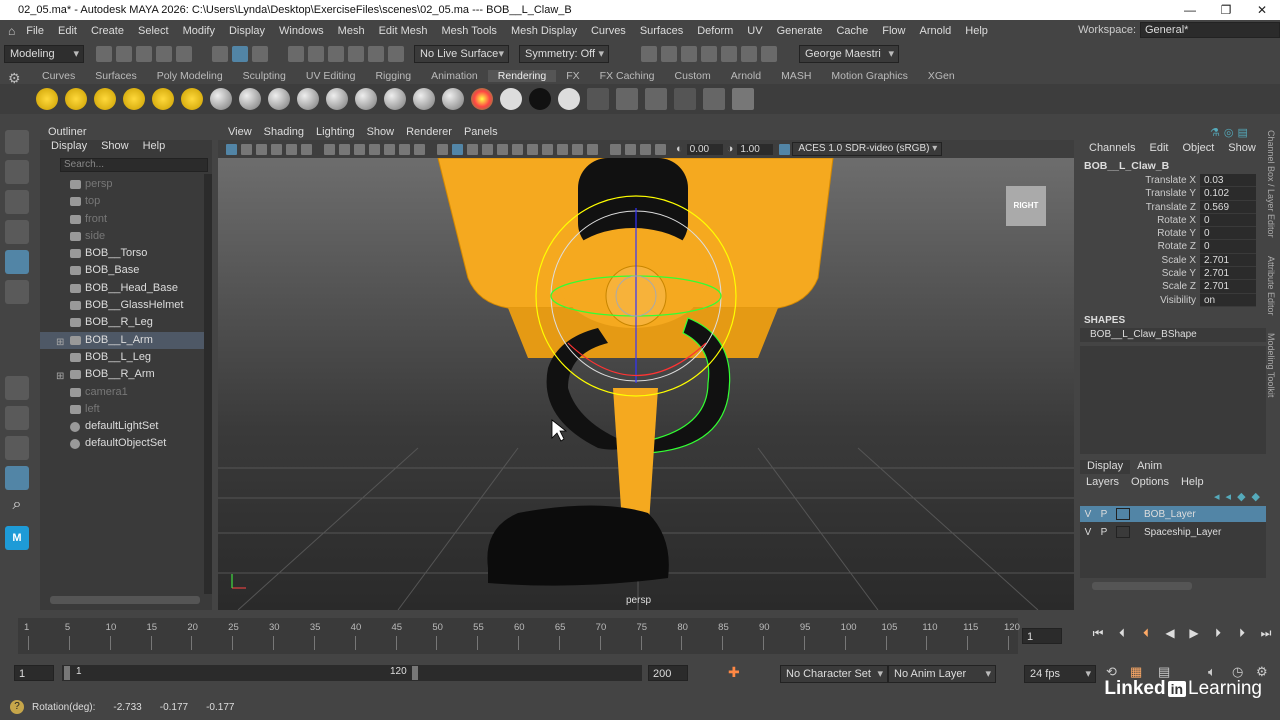  I want to click on channel-value: 0.102, so click(1228, 194).